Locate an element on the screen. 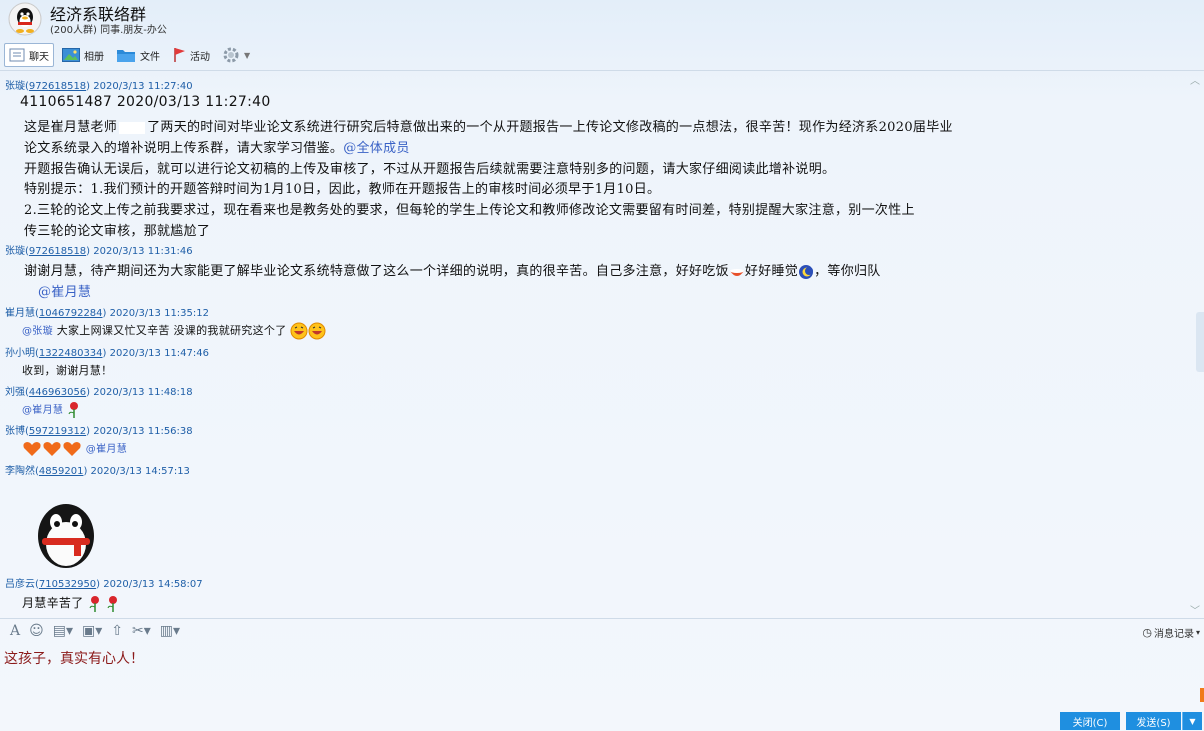 The image size is (1204, 731). sender-name: 张博 is located at coordinates (15, 431).